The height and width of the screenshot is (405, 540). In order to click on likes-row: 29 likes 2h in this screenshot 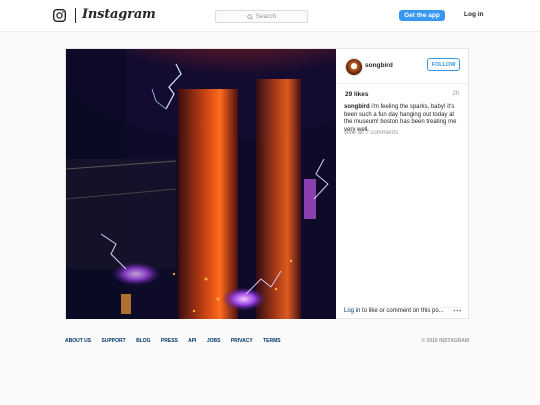, I will do `click(402, 94)`.